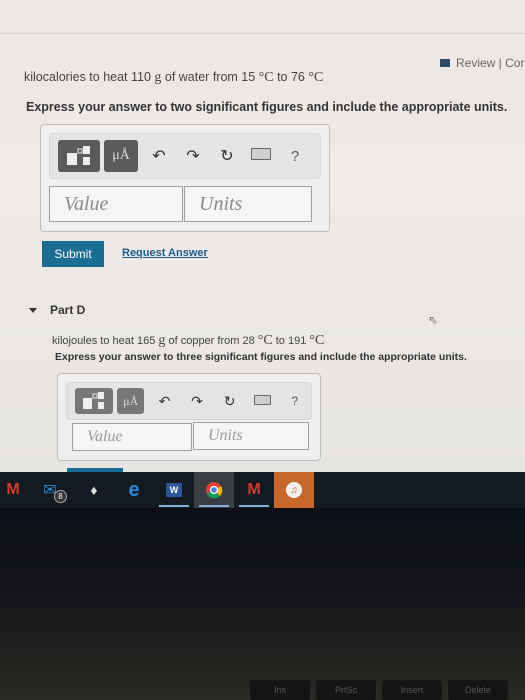  I want to click on review-label: Review | Cor, so click(490, 63).